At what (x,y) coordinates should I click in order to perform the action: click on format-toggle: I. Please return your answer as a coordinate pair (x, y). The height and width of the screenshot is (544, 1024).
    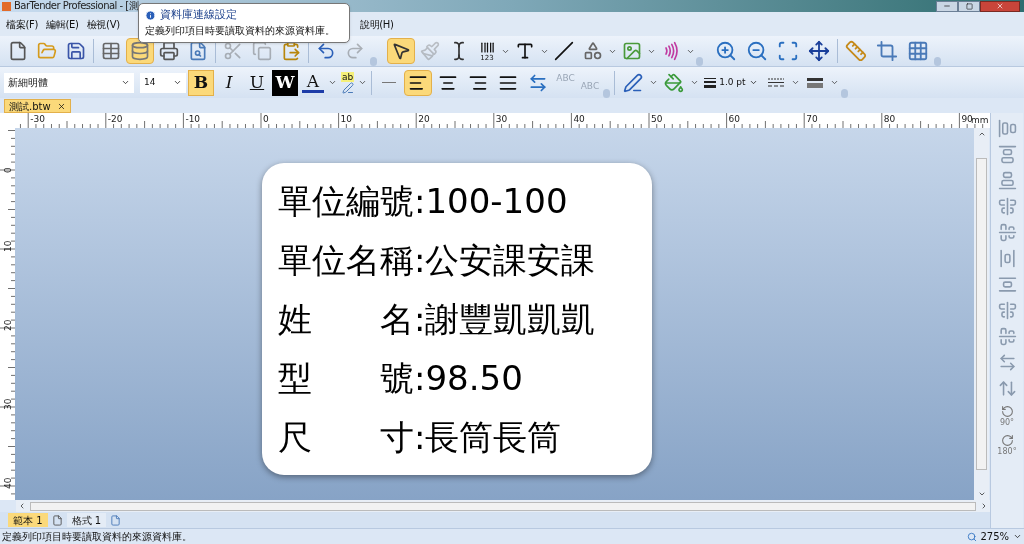
    Looking at the image, I should click on (229, 82).